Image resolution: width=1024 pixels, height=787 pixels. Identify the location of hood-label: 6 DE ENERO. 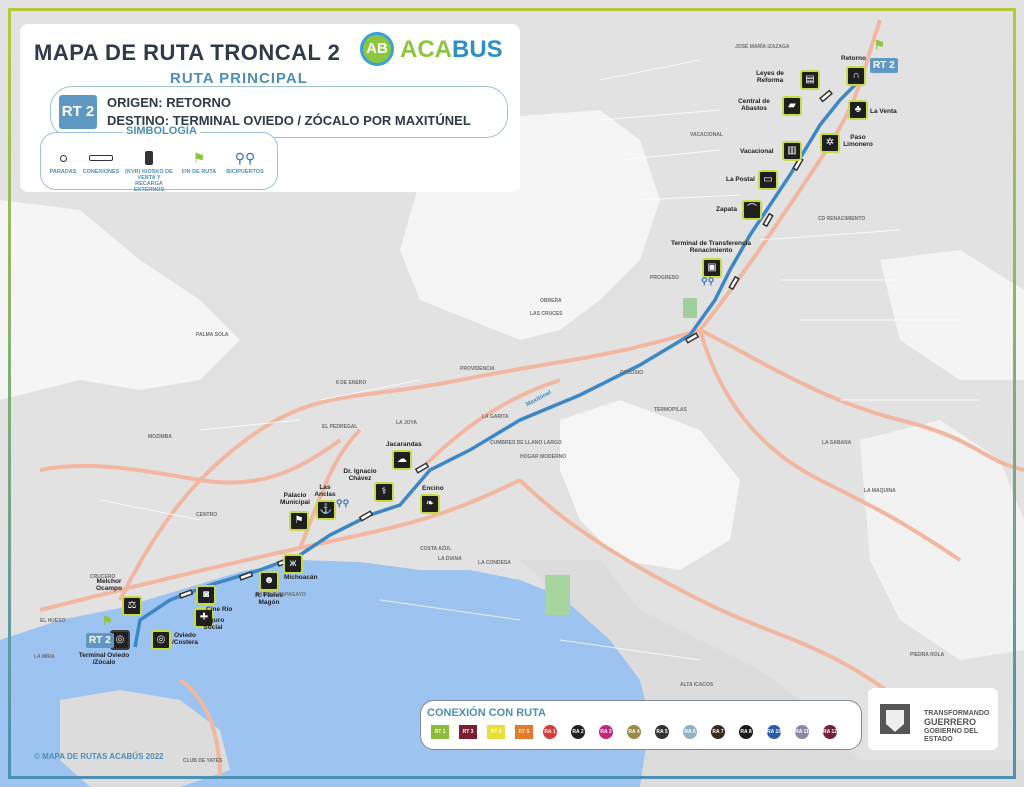
(351, 383).